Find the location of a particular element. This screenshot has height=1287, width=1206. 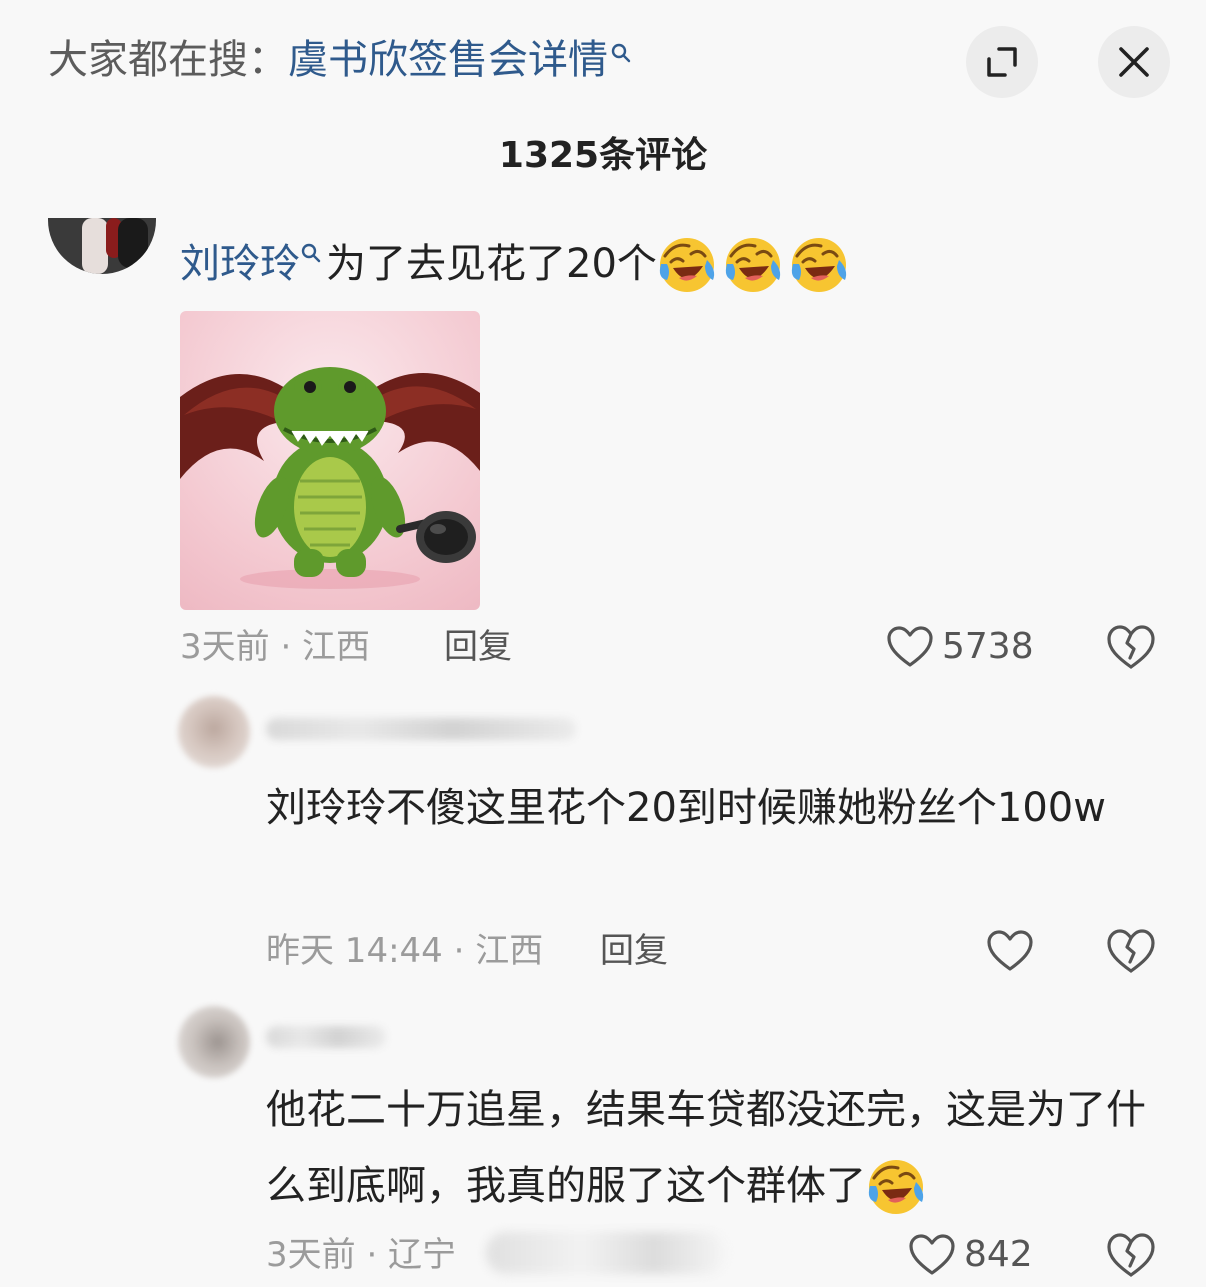

expand-icon is located at coordinates (1002, 62).